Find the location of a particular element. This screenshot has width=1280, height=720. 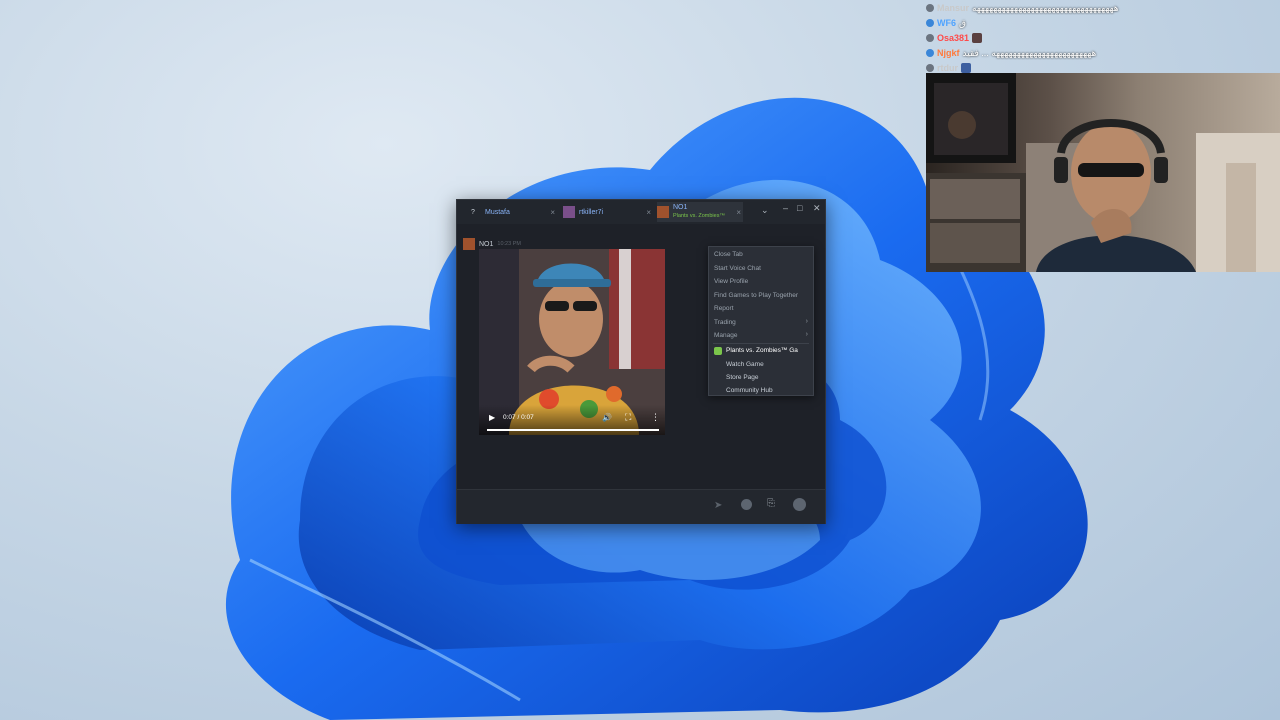

chat-line: WF6 ق is located at coordinates (1103, 23).